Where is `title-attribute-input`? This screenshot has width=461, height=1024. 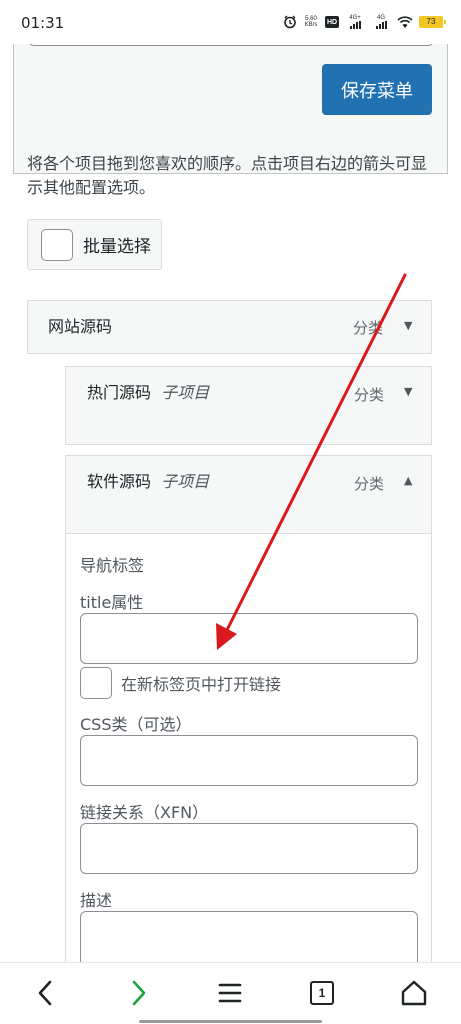
title-attribute-input is located at coordinates (249, 638).